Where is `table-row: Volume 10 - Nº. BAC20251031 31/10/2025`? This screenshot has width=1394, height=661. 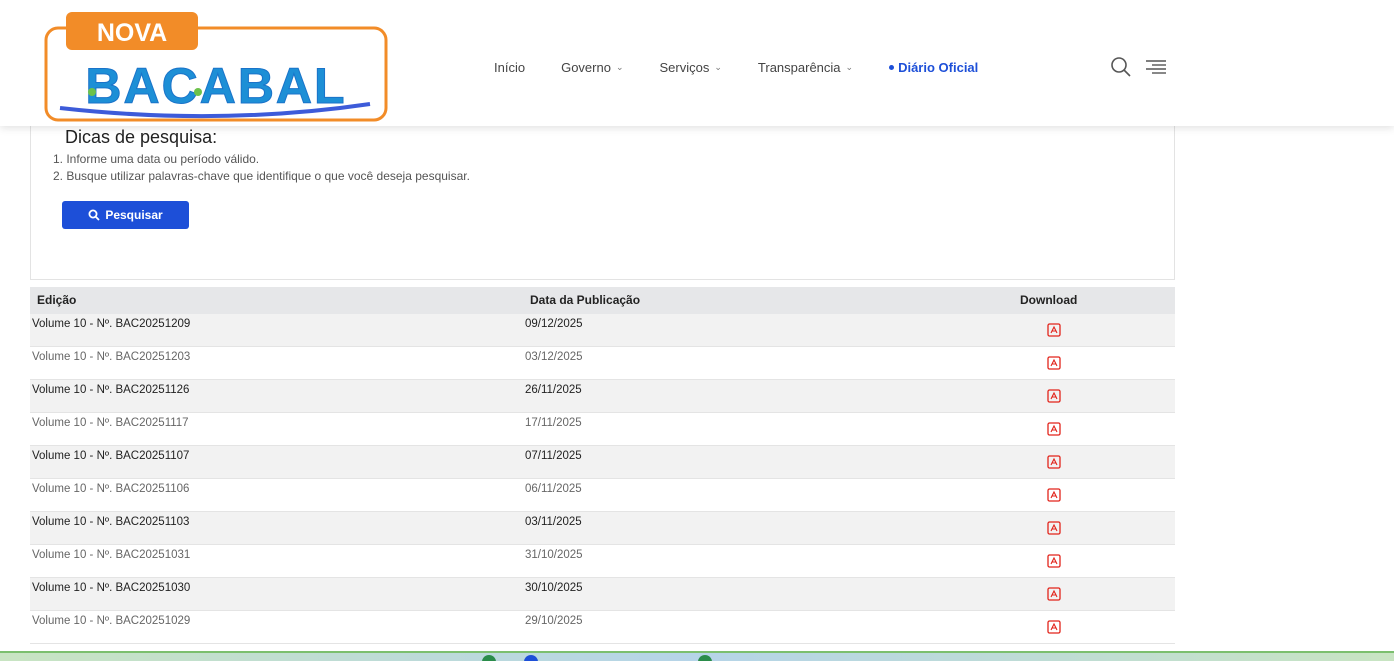
table-row: Volume 10 - Nº. BAC20251031 31/10/2025 is located at coordinates (602, 561).